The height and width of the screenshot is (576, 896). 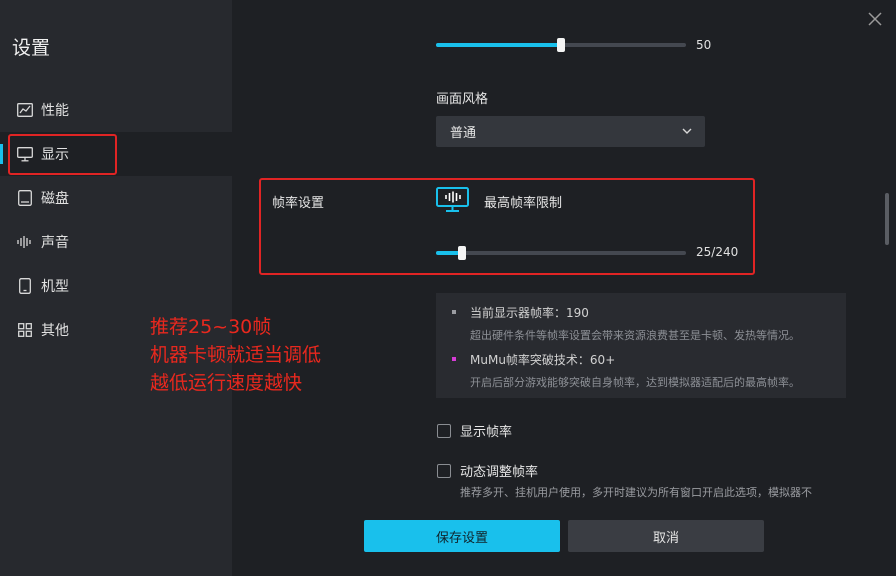 What do you see at coordinates (25, 198) in the screenshot?
I see `disk-icon` at bounding box center [25, 198].